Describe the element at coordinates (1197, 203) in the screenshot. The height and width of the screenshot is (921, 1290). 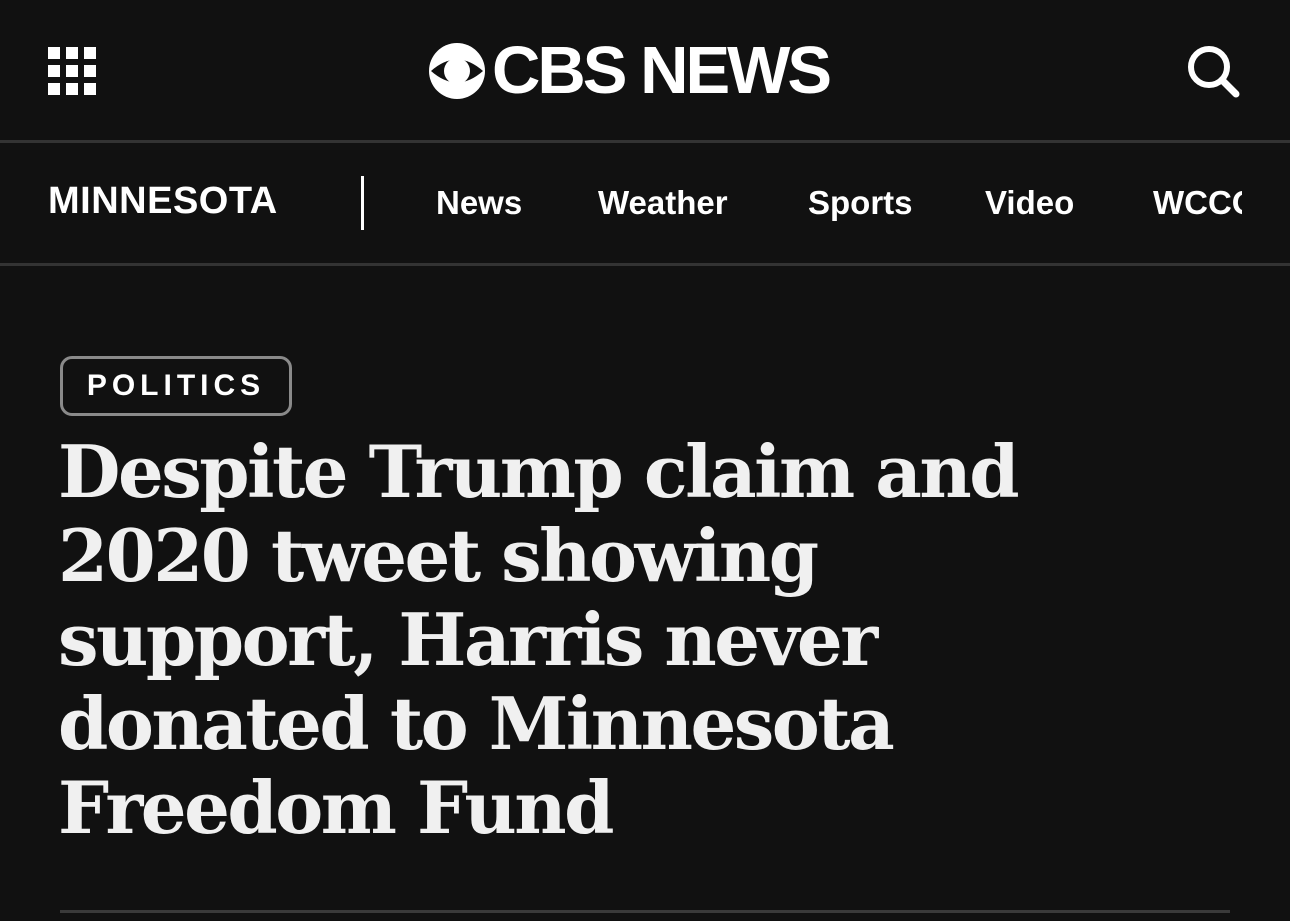
I see `nav-link-wcco: WCCO` at that location.